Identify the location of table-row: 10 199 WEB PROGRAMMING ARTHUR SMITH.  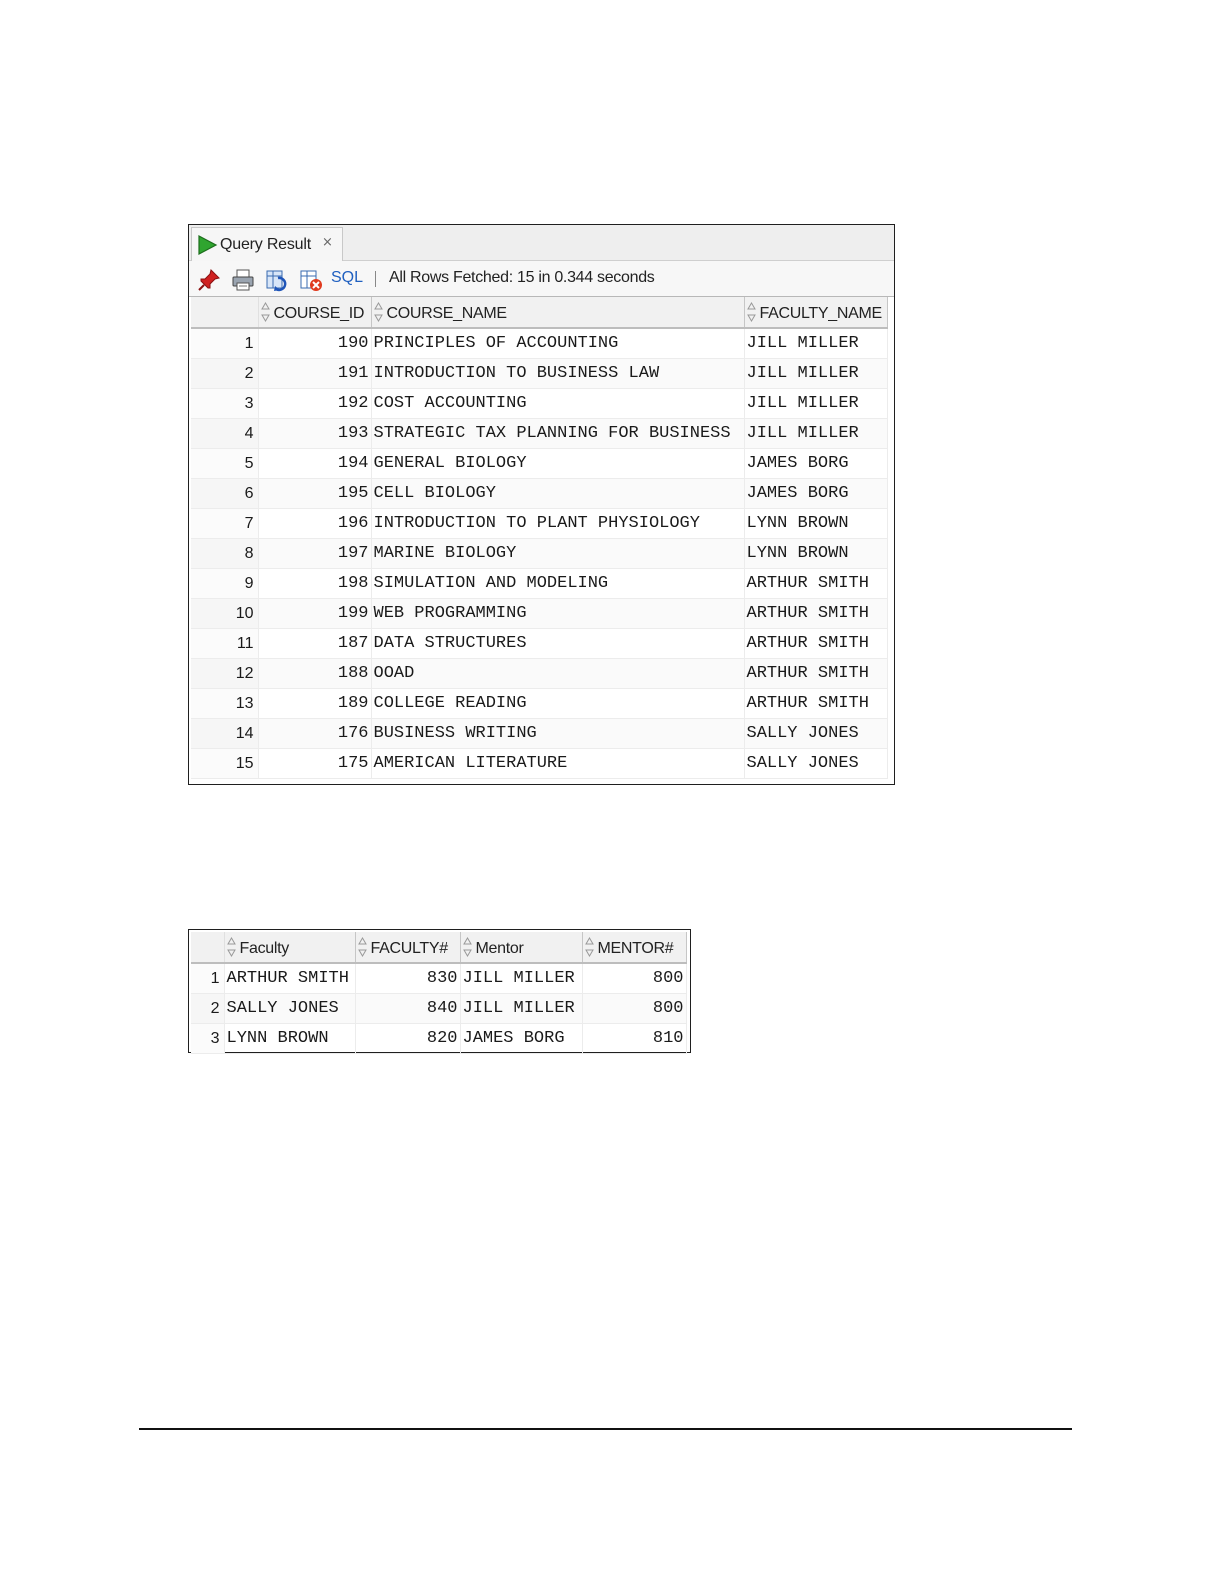
(539, 613).